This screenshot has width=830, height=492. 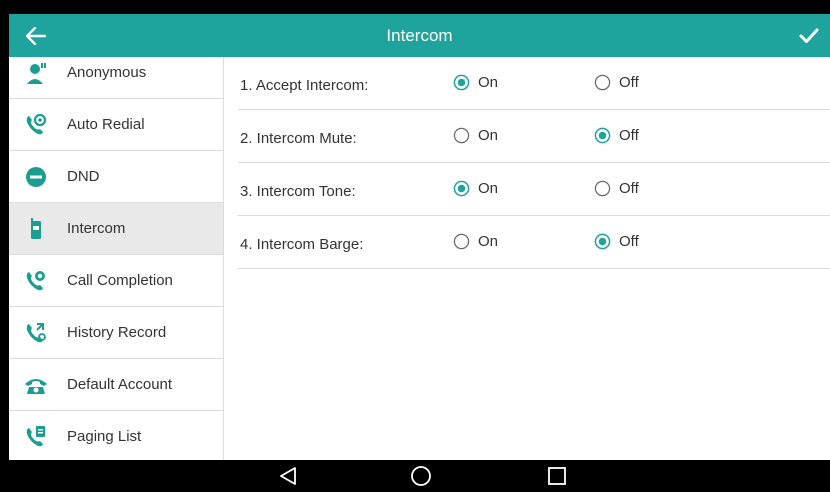 What do you see at coordinates (616, 241) in the screenshot?
I see `intercom-barge-off-radio: Off` at bounding box center [616, 241].